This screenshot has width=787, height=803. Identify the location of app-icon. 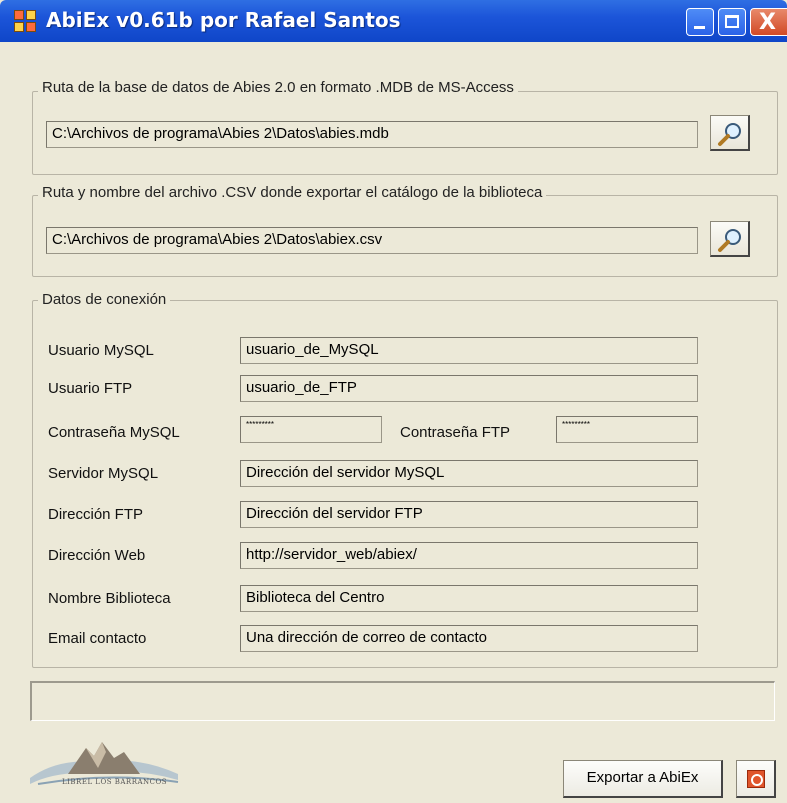
(25, 21).